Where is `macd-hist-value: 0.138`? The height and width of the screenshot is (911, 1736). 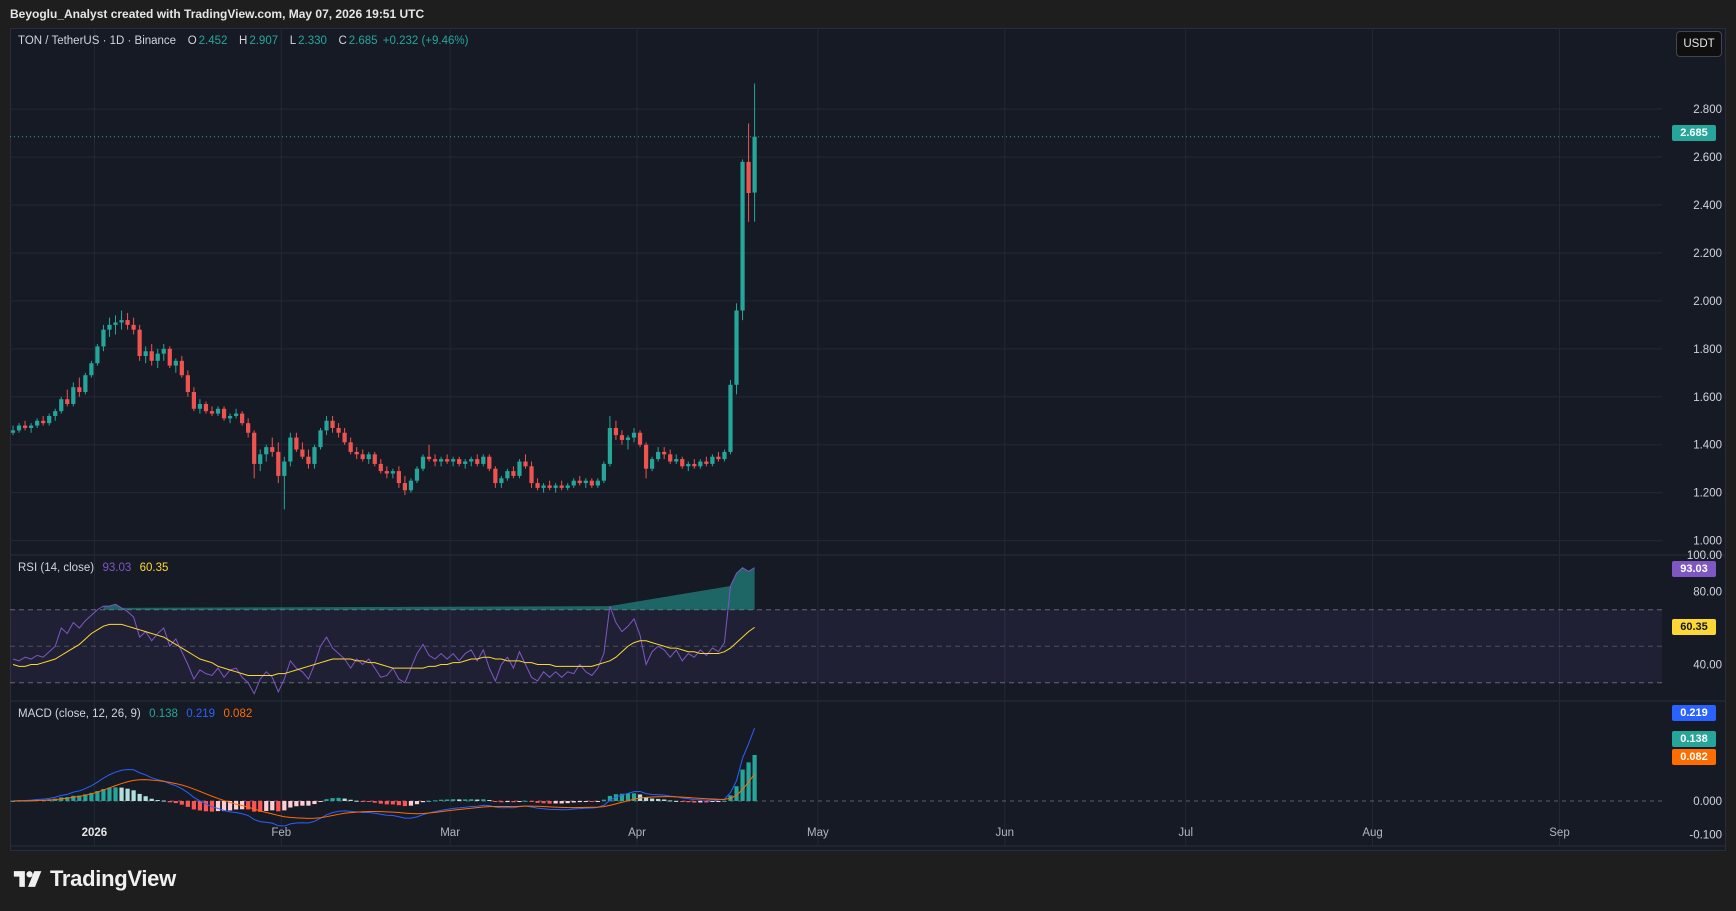
macd-hist-value: 0.138 is located at coordinates (163, 714).